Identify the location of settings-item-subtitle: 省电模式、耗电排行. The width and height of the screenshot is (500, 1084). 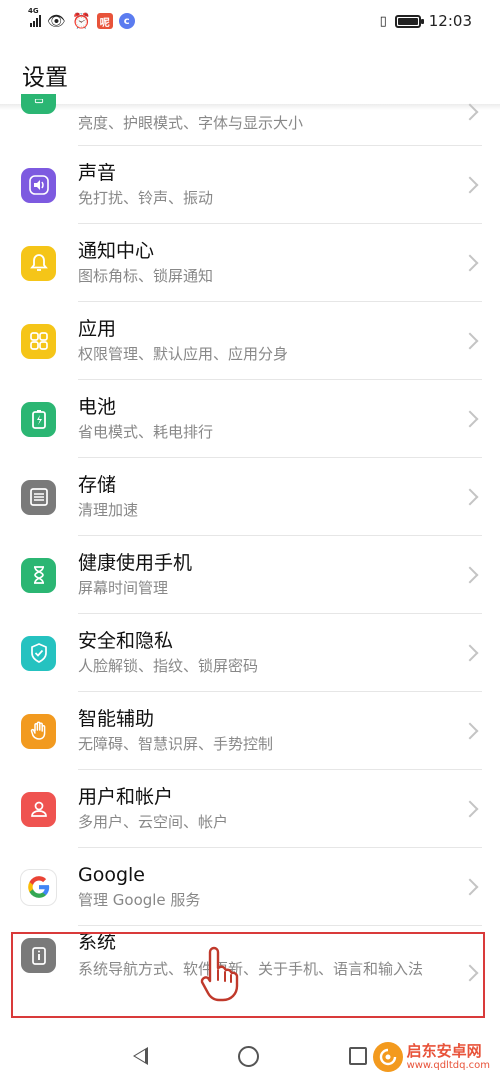
(146, 432).